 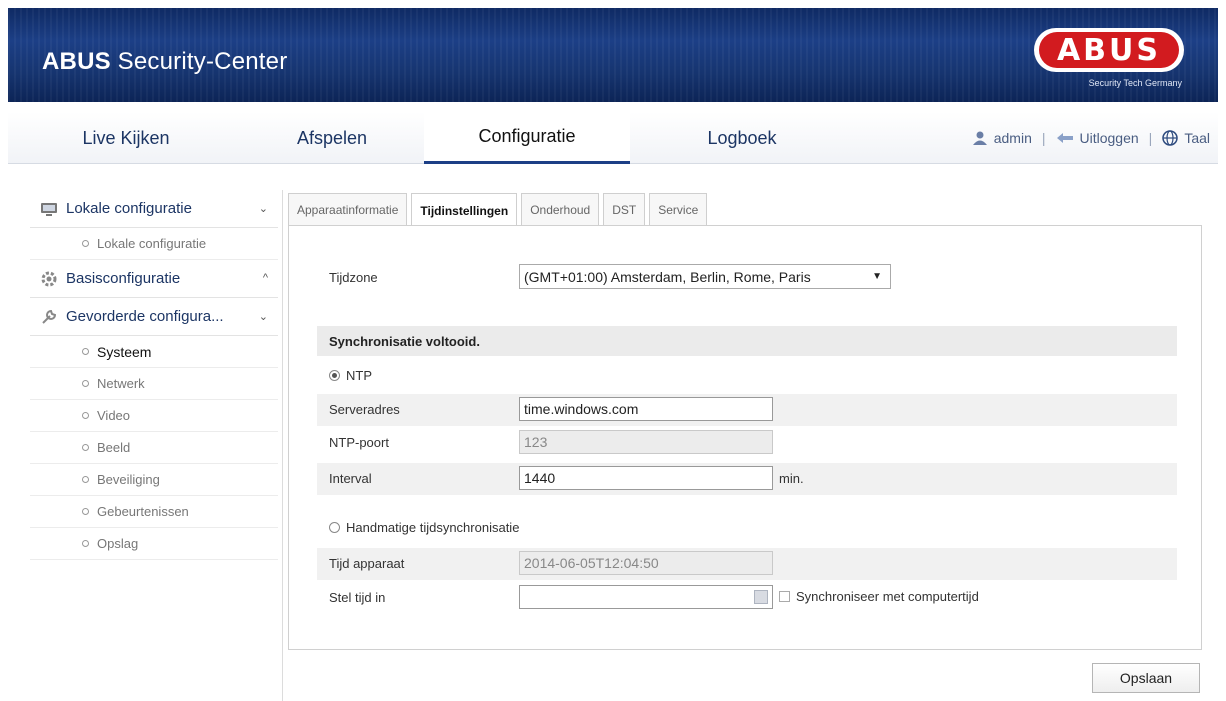 I want to click on abus-logo: ABUS Security Tech Germany, so click(x=1107, y=63).